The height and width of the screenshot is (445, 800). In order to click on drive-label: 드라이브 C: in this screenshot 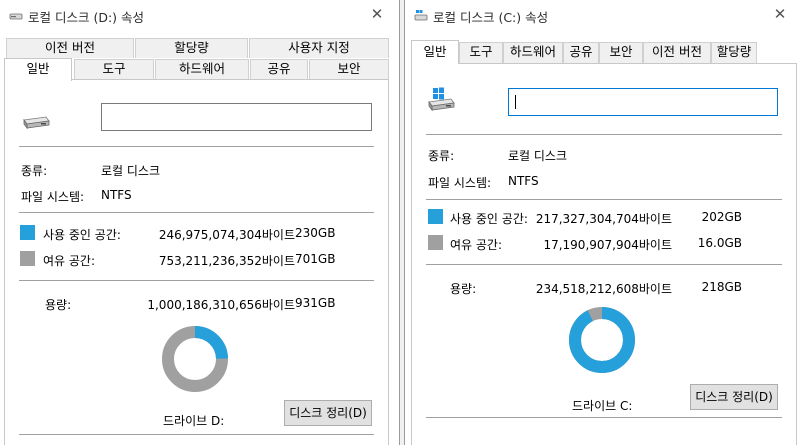, I will do `click(602, 406)`.